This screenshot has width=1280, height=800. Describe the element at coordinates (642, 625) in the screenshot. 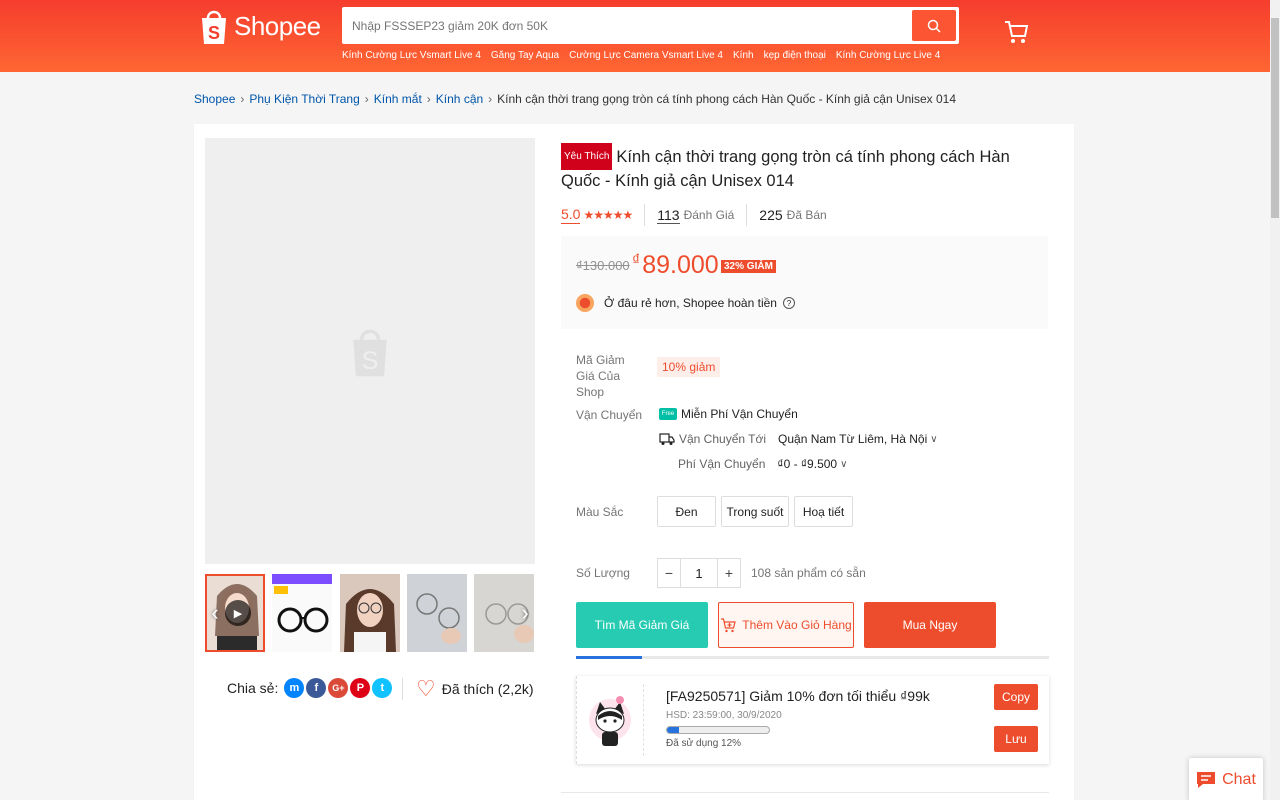

I see `find-voucher-button: Tìm Mã Giảm Giá` at that location.